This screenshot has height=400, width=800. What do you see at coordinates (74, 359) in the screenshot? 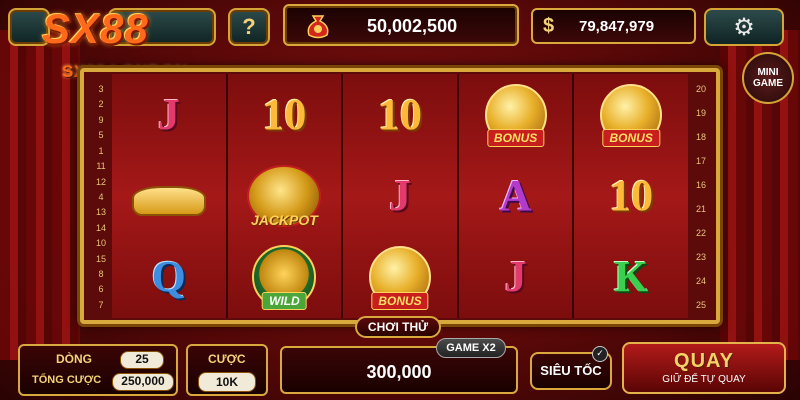
I see `lines-label: DÒNG` at bounding box center [74, 359].